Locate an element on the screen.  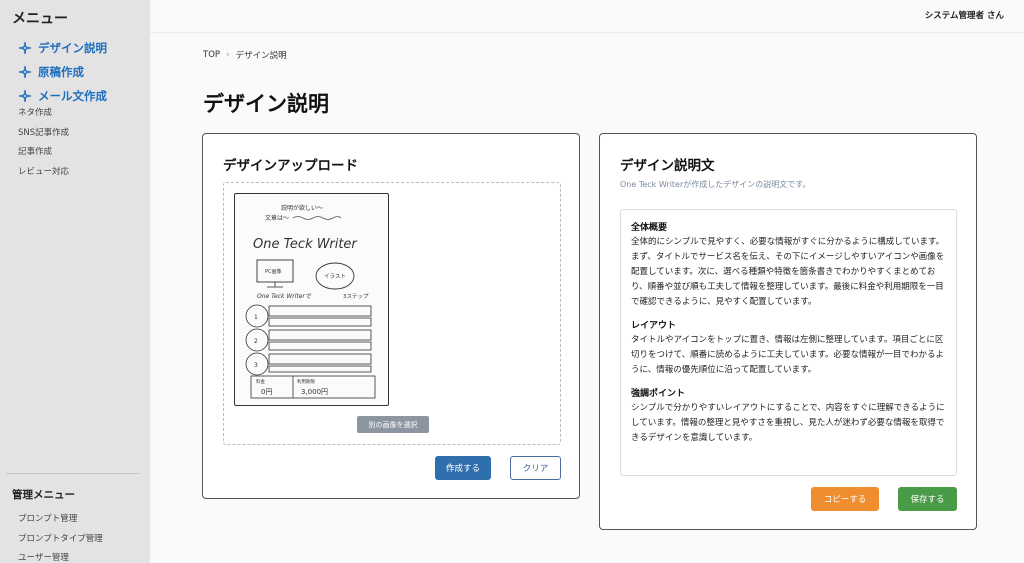
sidebar-item-article: 記事作成 is located at coordinates (43, 153).